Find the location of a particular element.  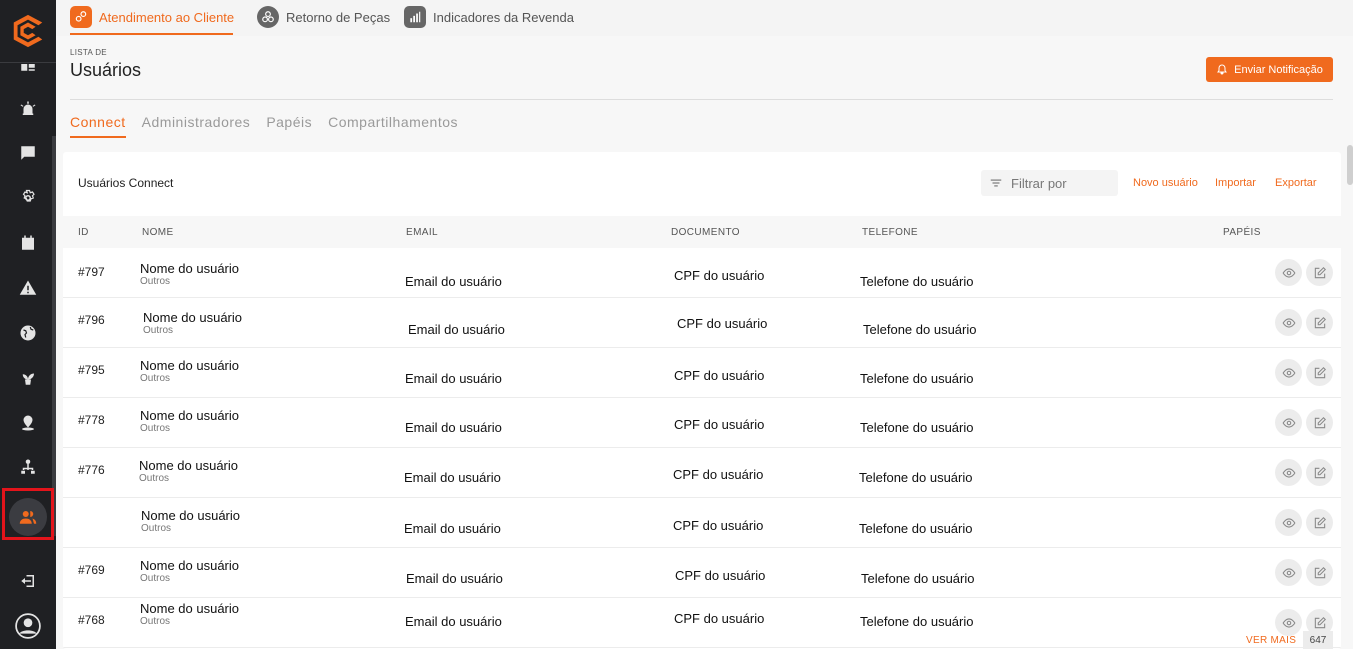

column-header-phone: TELEFONE is located at coordinates (890, 232).